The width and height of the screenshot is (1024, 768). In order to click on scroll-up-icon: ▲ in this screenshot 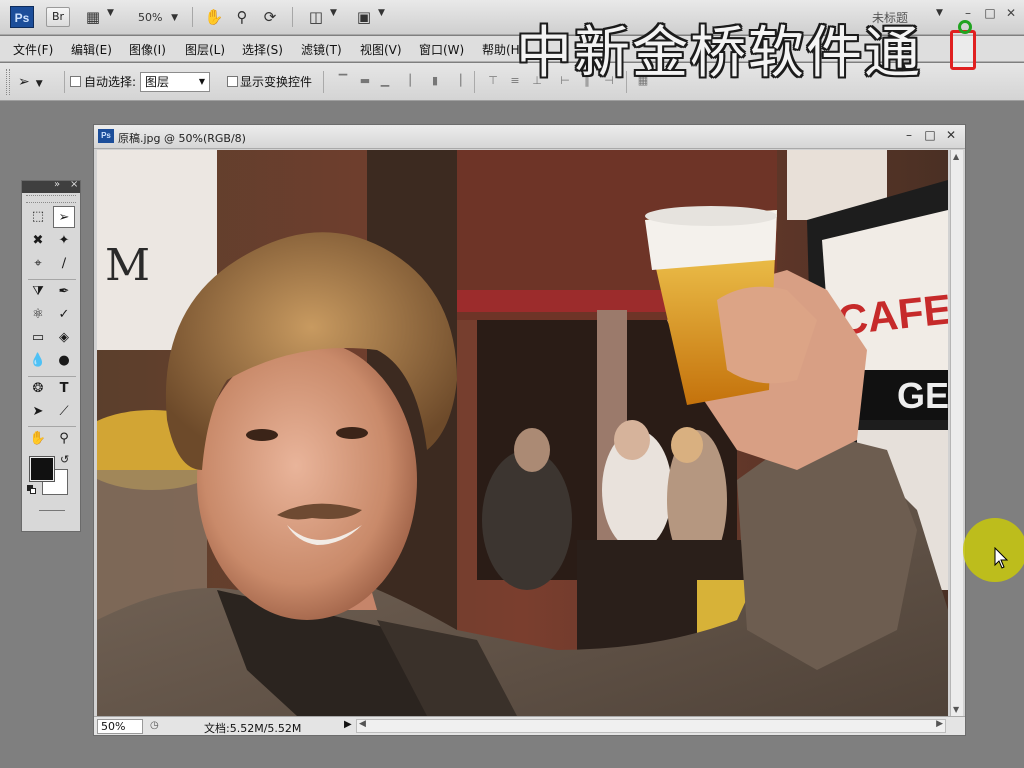, I will do `click(956, 156)`.